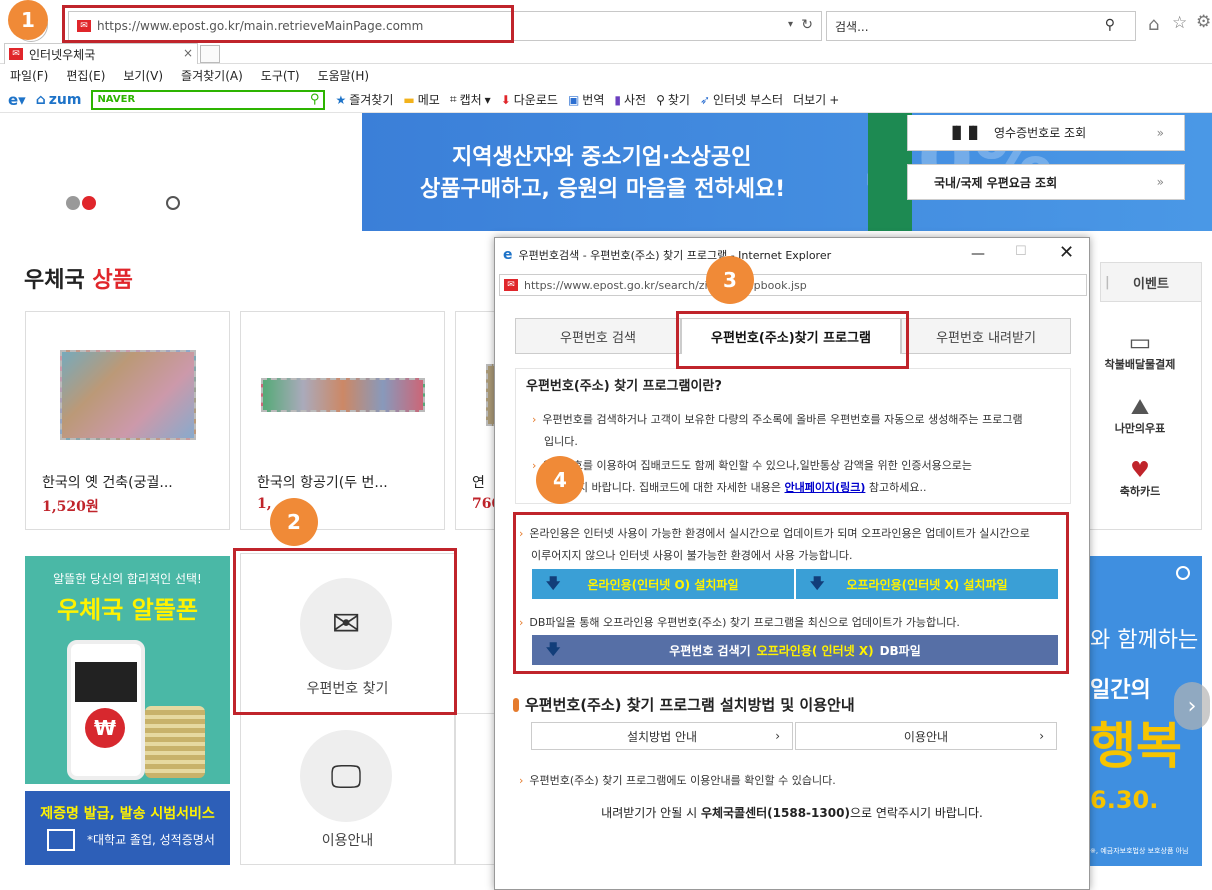 The height and width of the screenshot is (890, 1212). What do you see at coordinates (965, 132) in the screenshot?
I see `barcode-icon: ▐▌▐▌` at bounding box center [965, 132].